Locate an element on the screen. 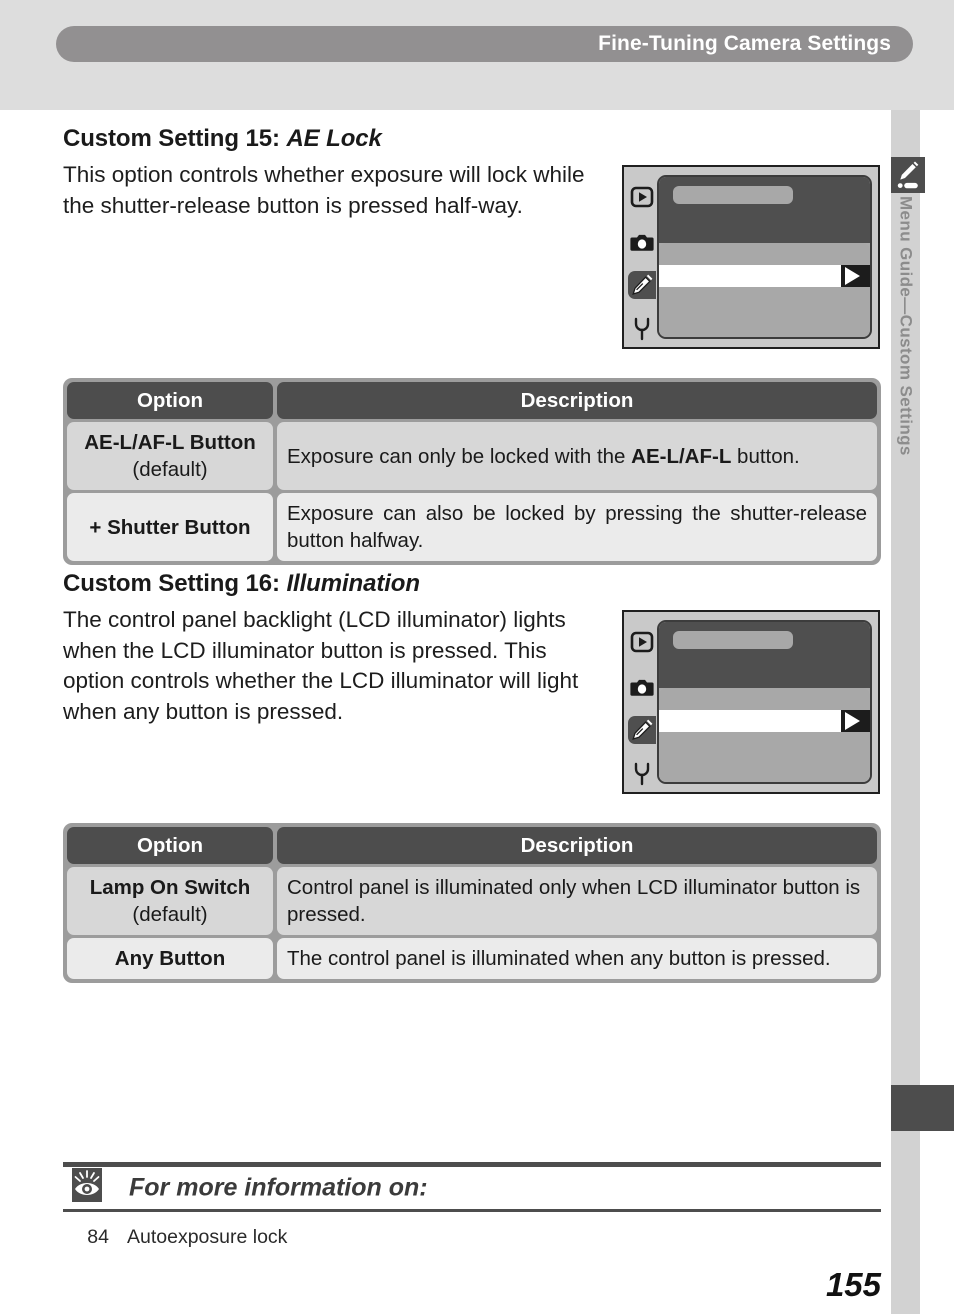 The width and height of the screenshot is (954, 1314). section-2-title: Custom Setting 16: Illumination is located at coordinates (241, 584).